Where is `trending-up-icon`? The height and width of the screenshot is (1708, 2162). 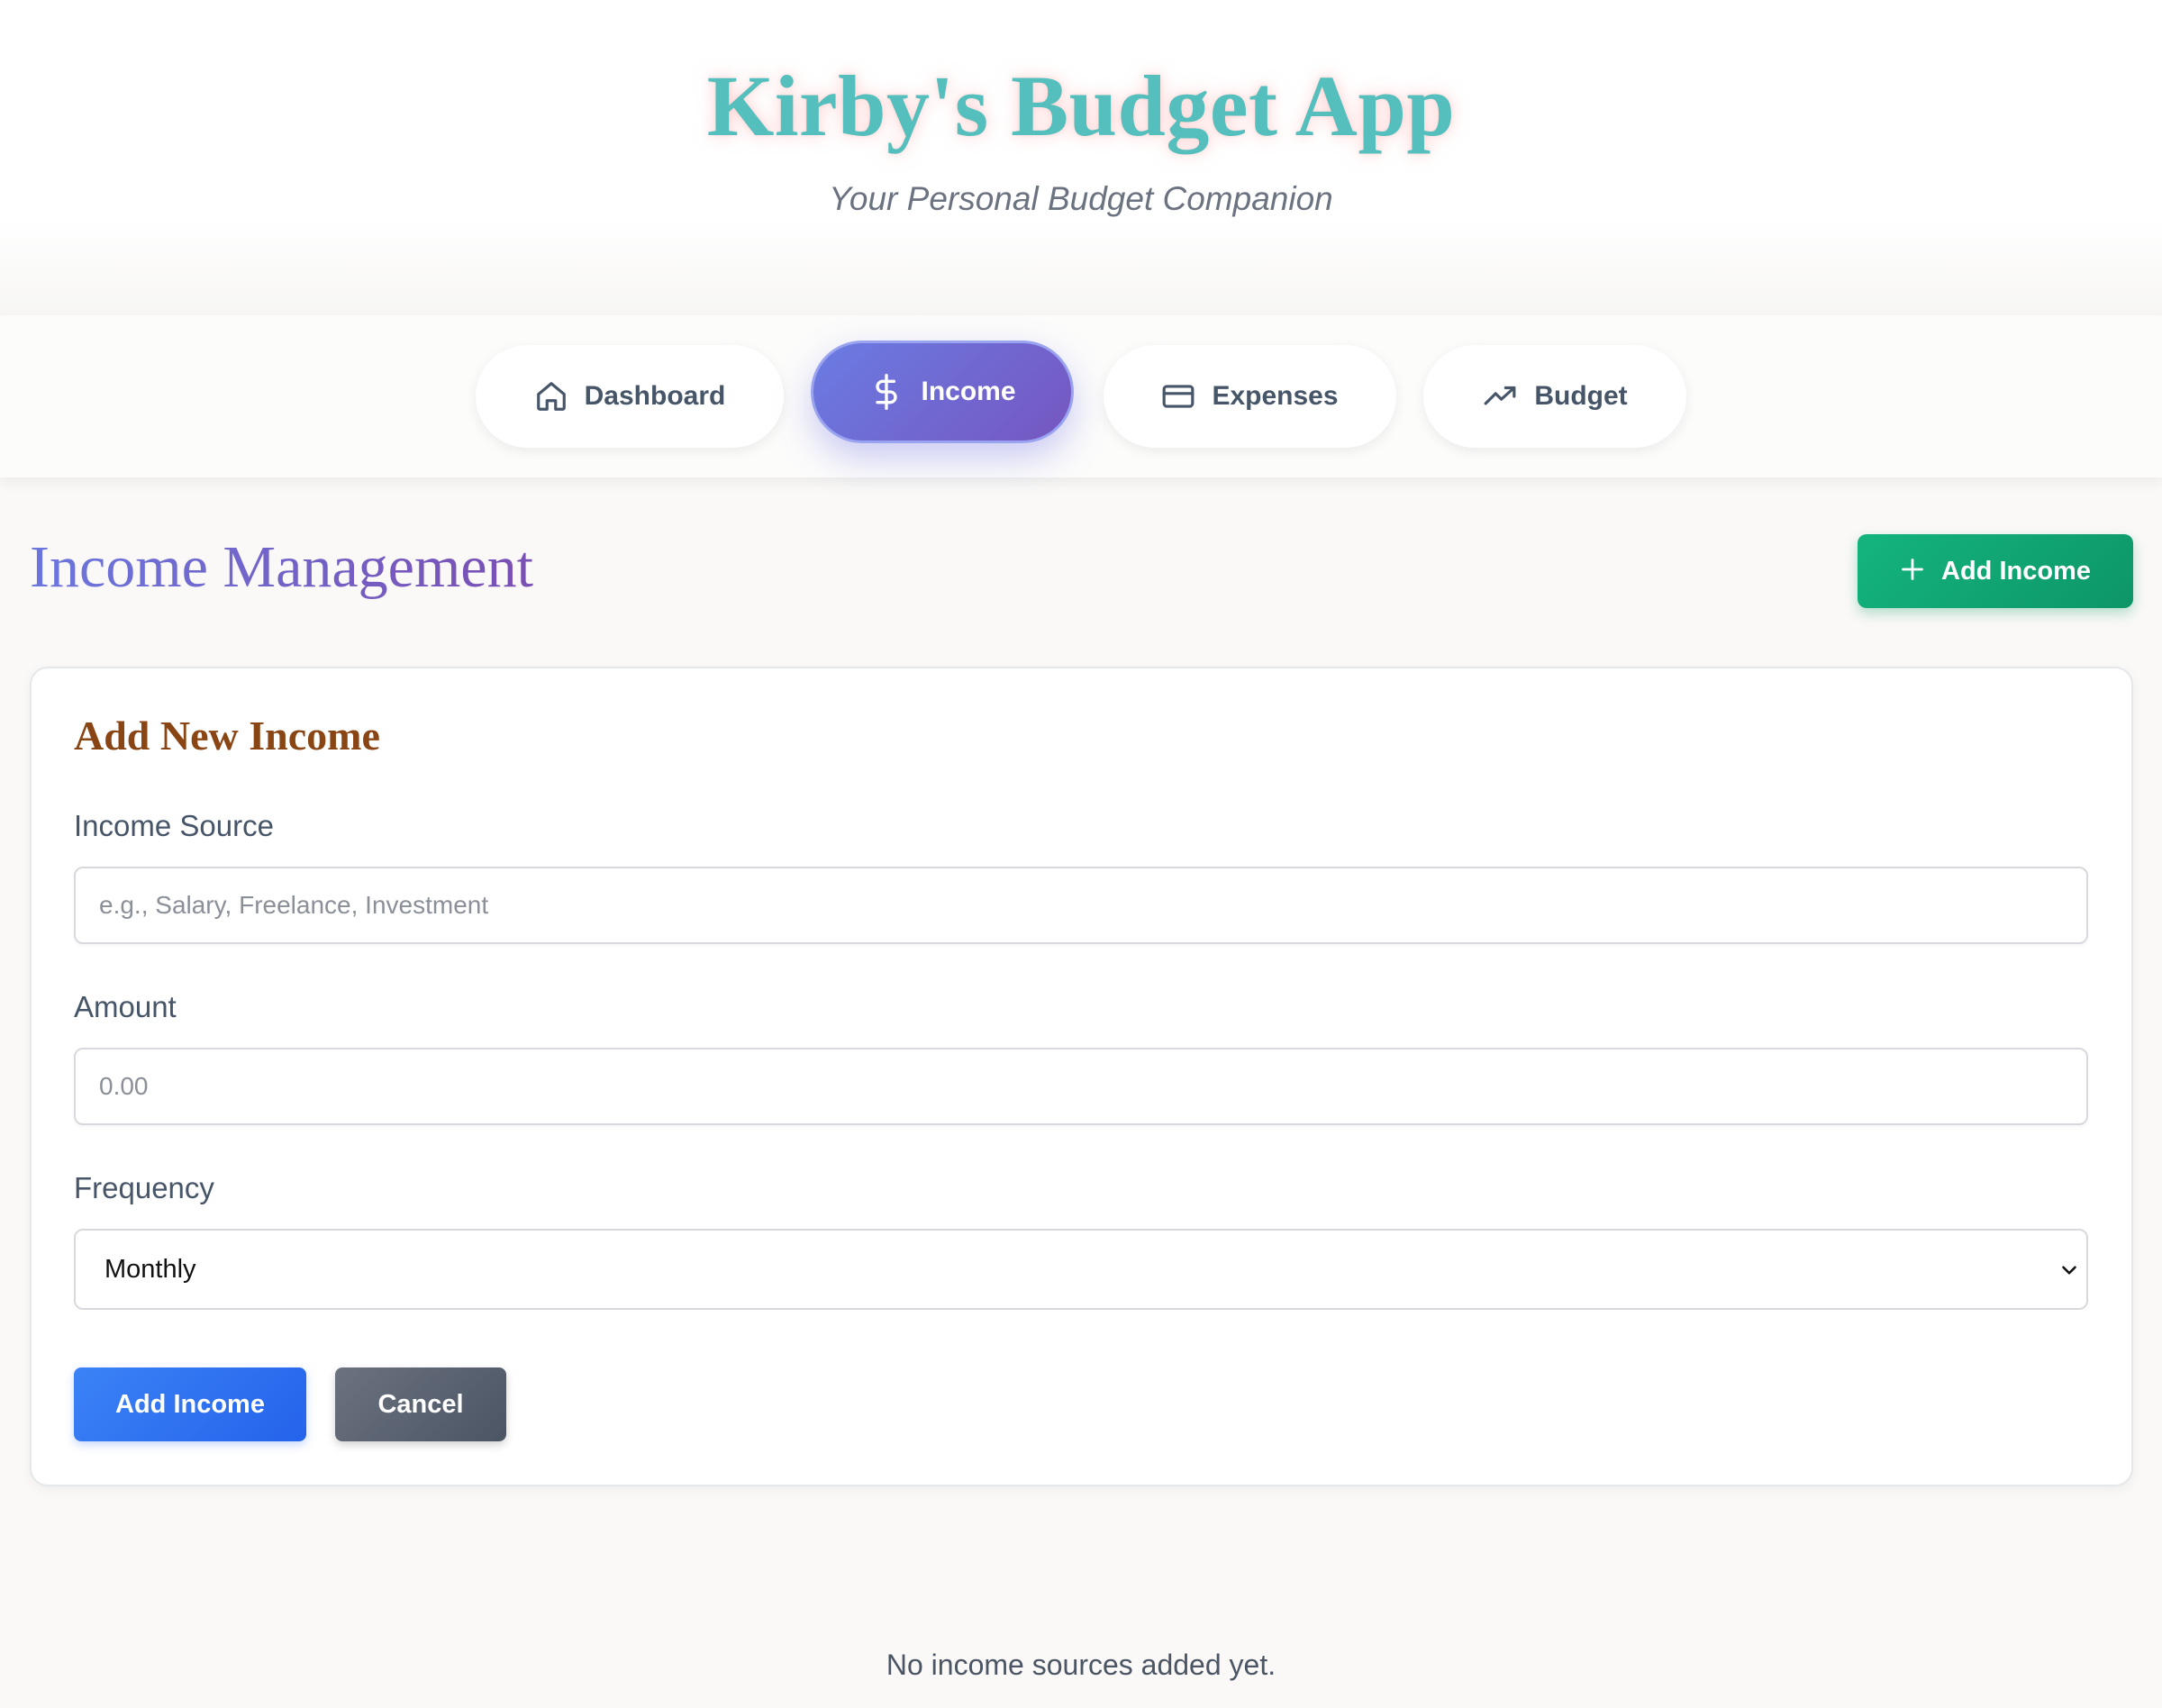
trending-up-icon is located at coordinates (1500, 396).